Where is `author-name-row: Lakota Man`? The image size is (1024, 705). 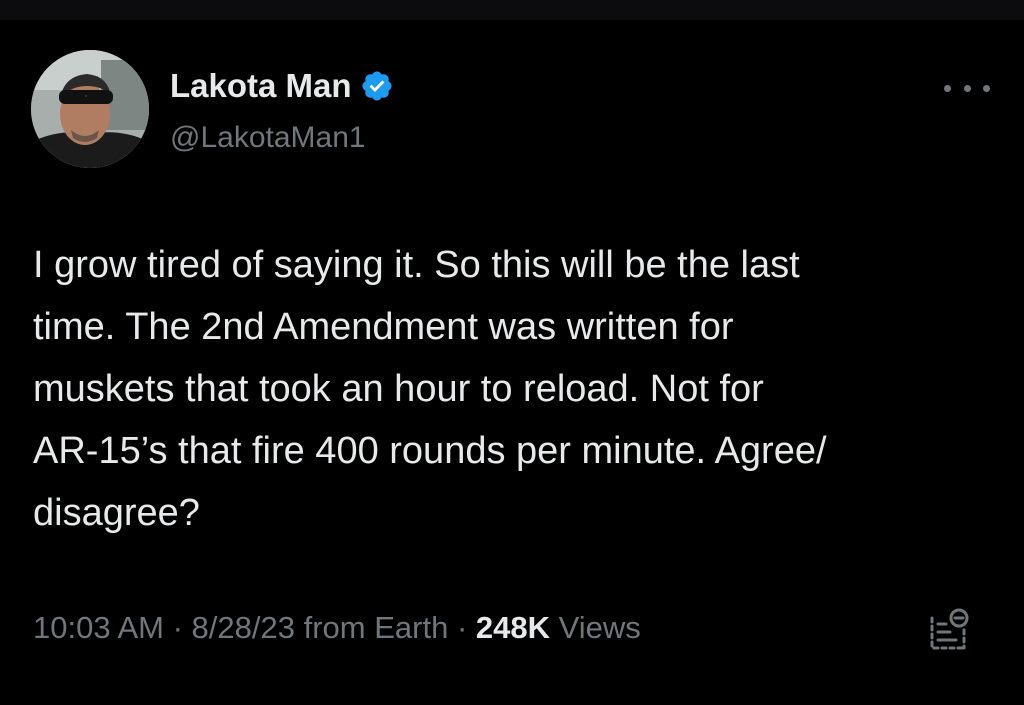
author-name-row: Lakota Man is located at coordinates (282, 86).